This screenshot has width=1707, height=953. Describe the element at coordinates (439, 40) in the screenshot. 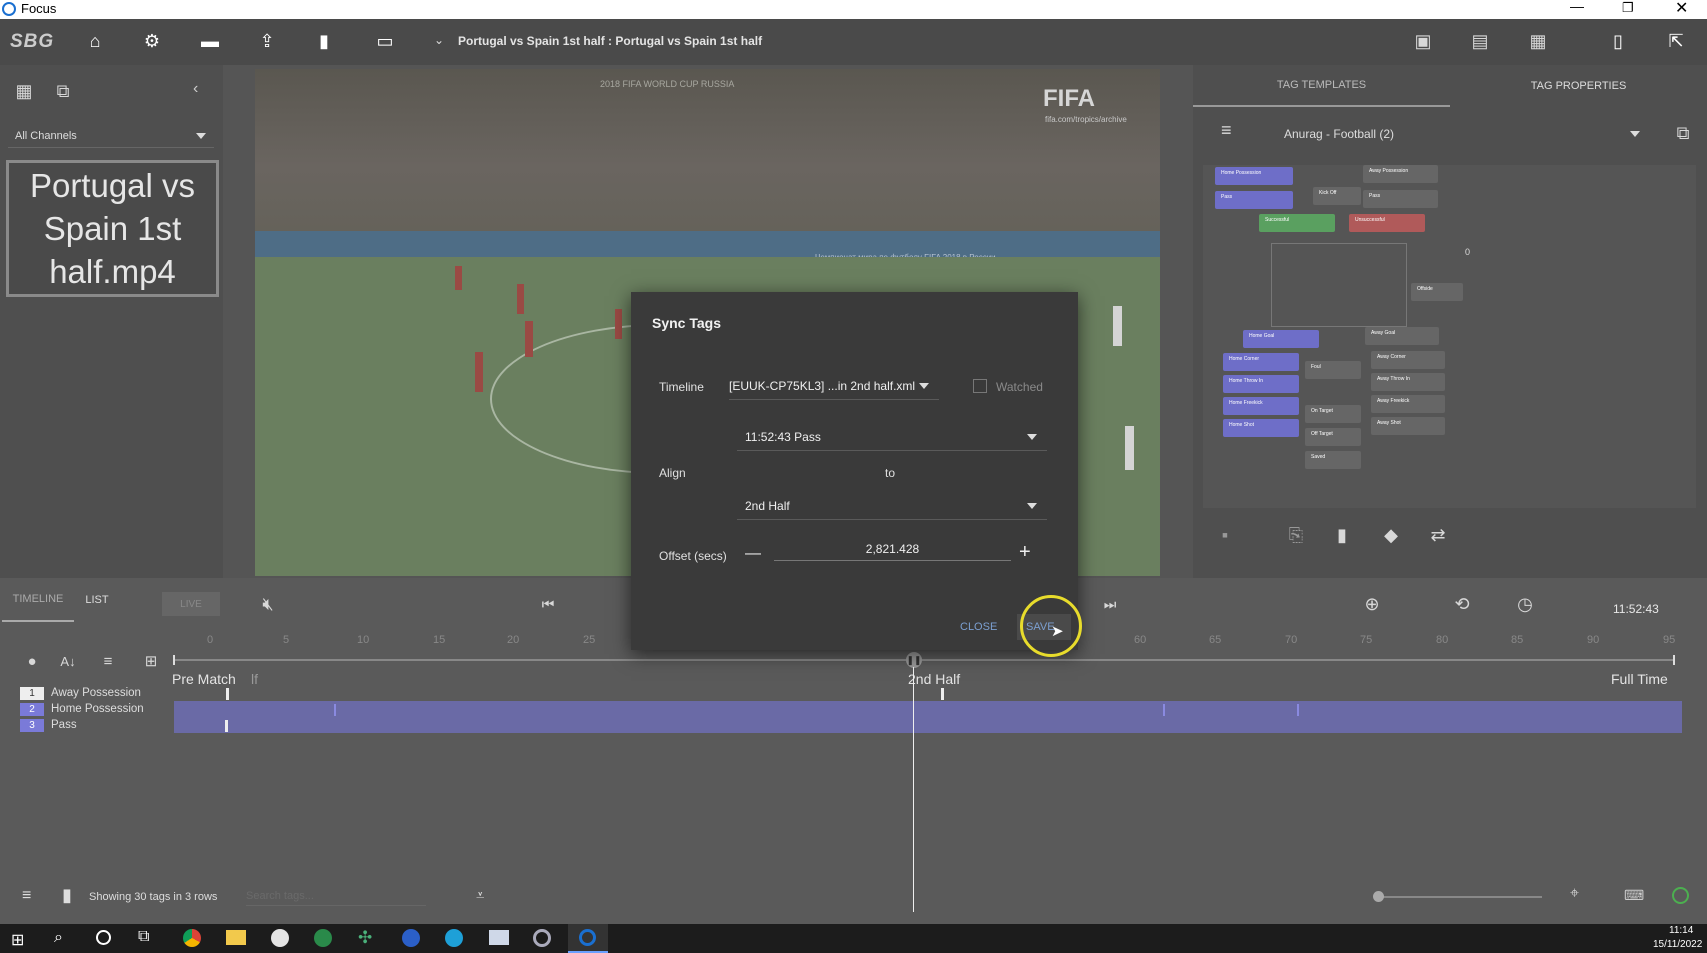

I see `chevron-down-icon: ⌄` at that location.